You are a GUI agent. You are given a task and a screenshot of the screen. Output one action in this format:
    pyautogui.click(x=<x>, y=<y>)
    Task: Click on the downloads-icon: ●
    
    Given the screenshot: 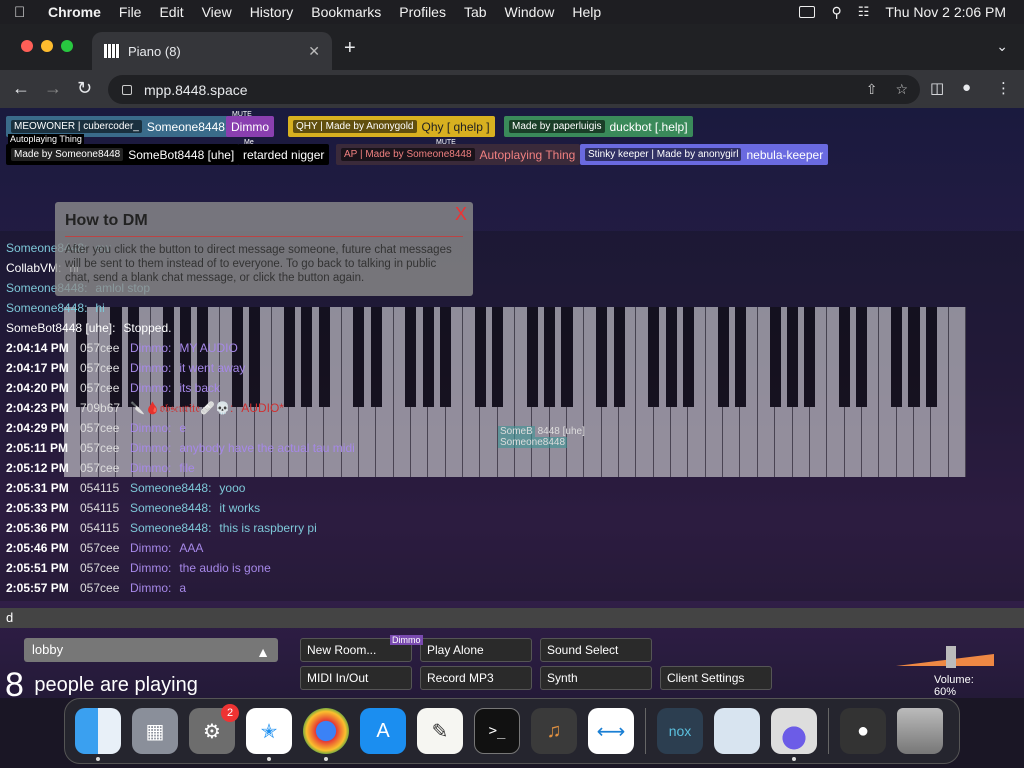 What is the action you would take?
    pyautogui.click(x=863, y=731)
    